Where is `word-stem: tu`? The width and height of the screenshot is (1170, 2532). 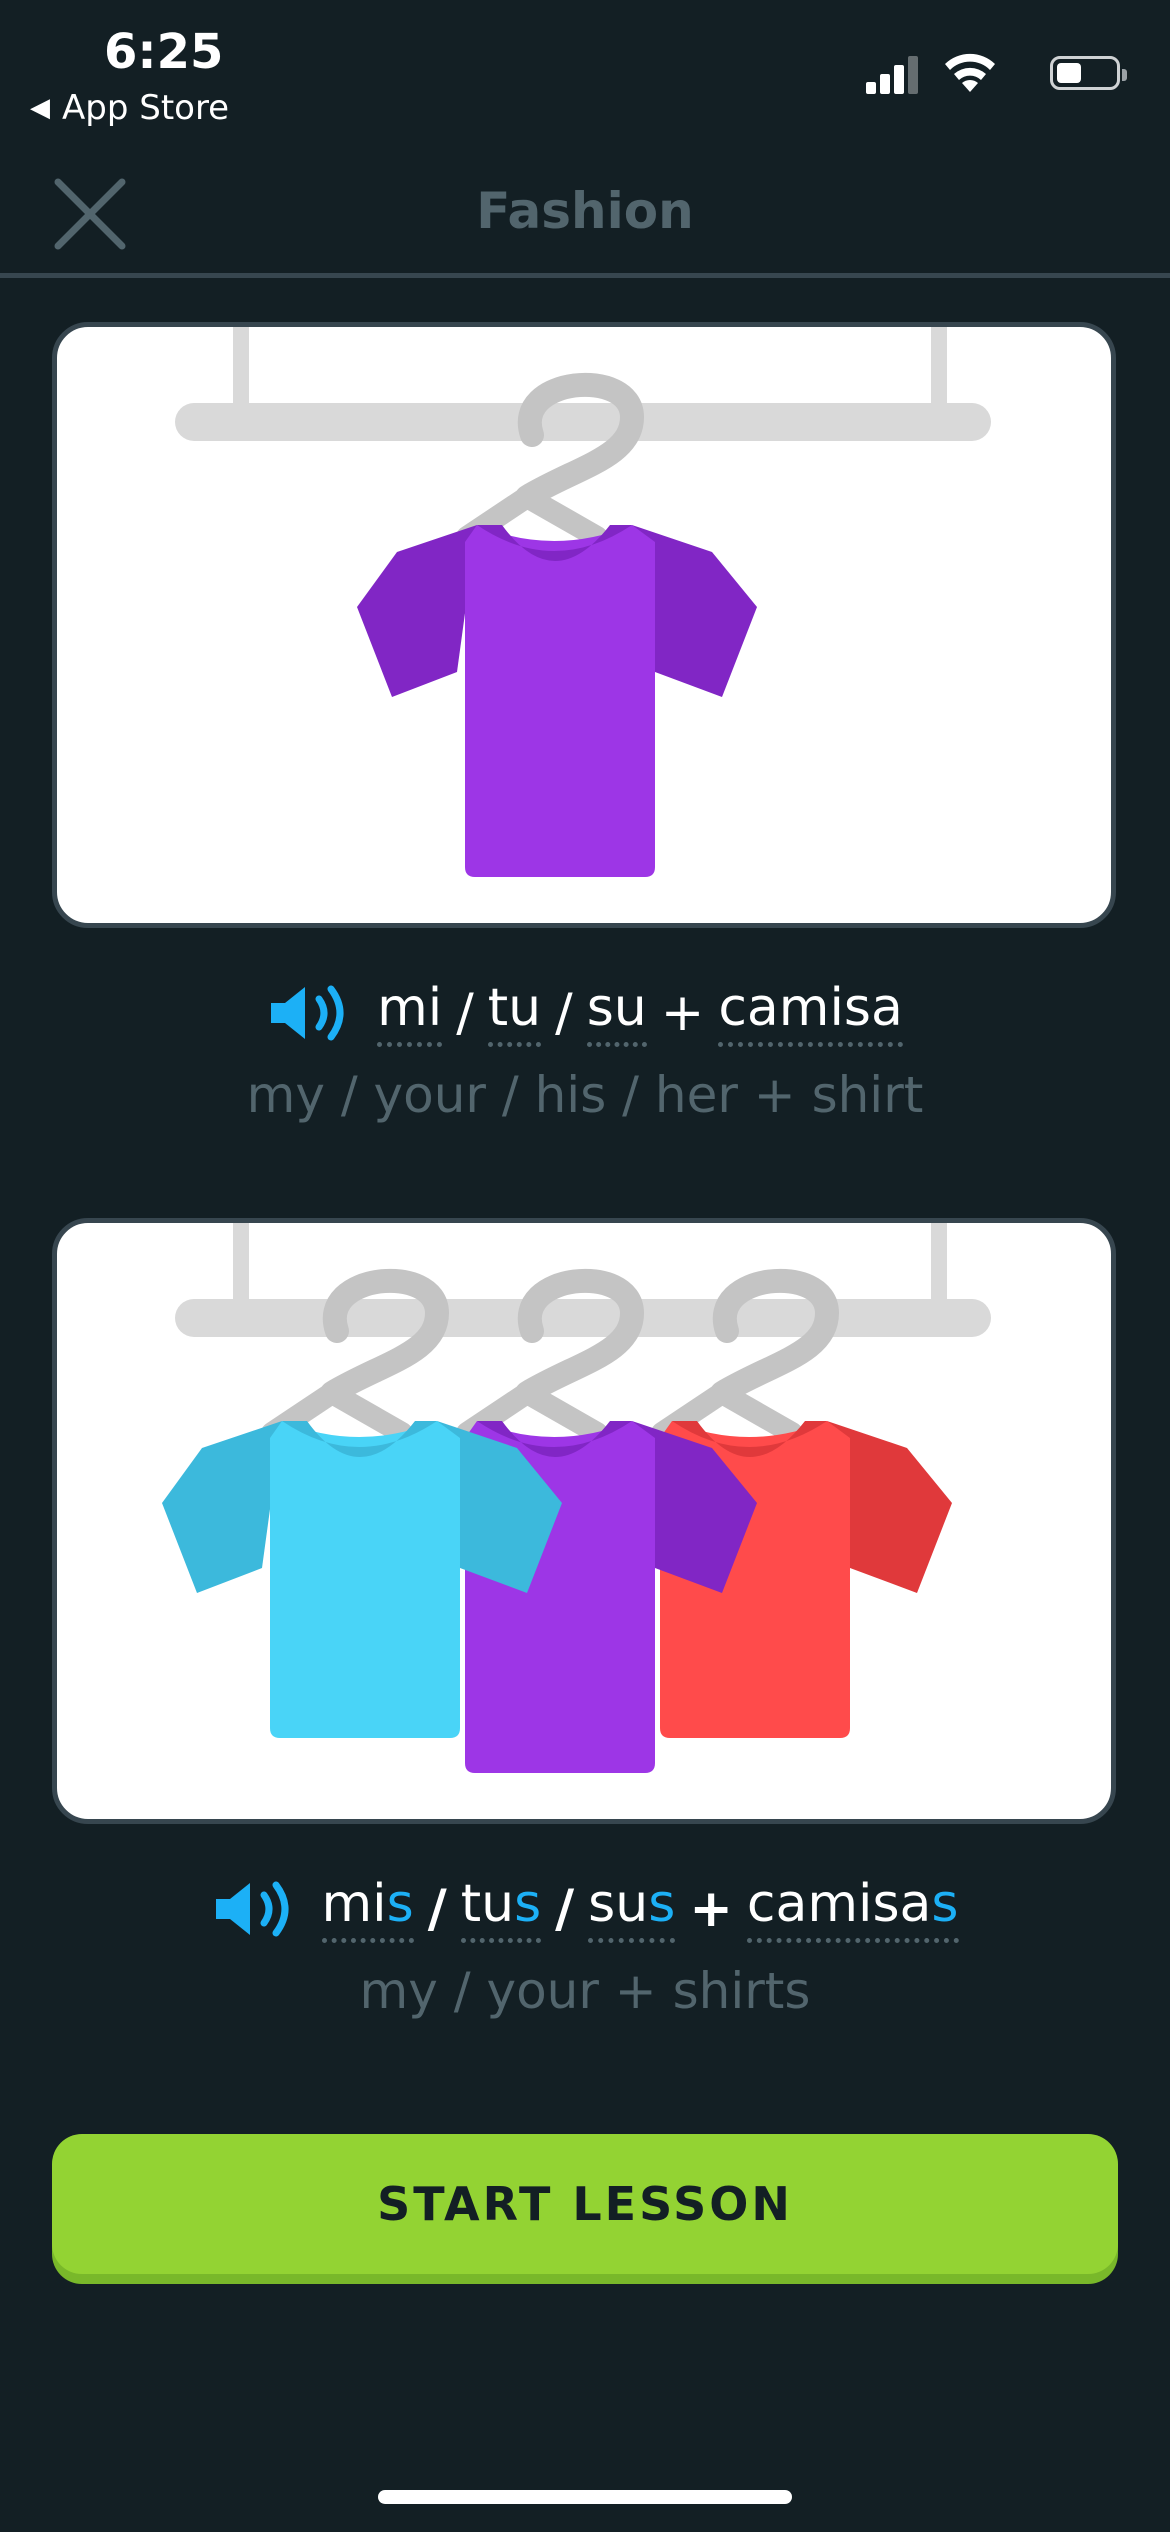 word-stem: tu is located at coordinates (487, 1904).